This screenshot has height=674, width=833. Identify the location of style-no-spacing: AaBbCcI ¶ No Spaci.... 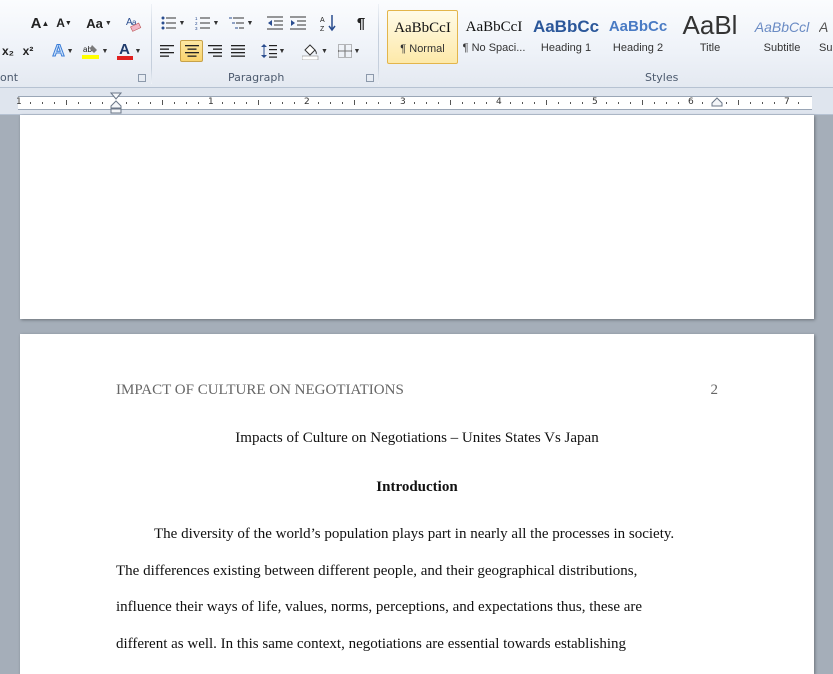
(494, 37).